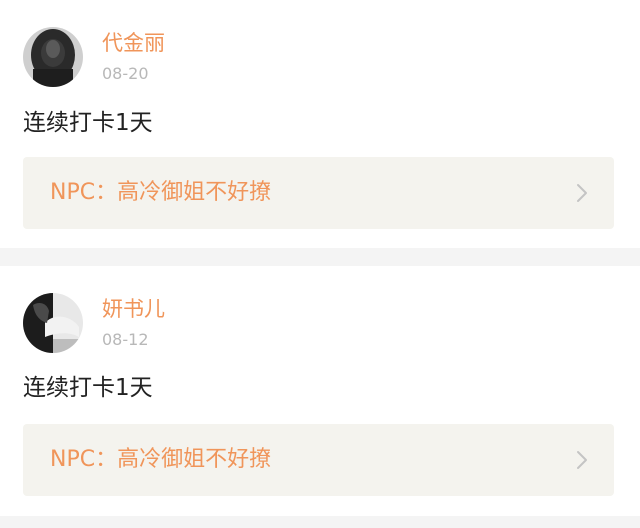  Describe the element at coordinates (125, 73) in the screenshot. I see `post-date: 08-20` at that location.